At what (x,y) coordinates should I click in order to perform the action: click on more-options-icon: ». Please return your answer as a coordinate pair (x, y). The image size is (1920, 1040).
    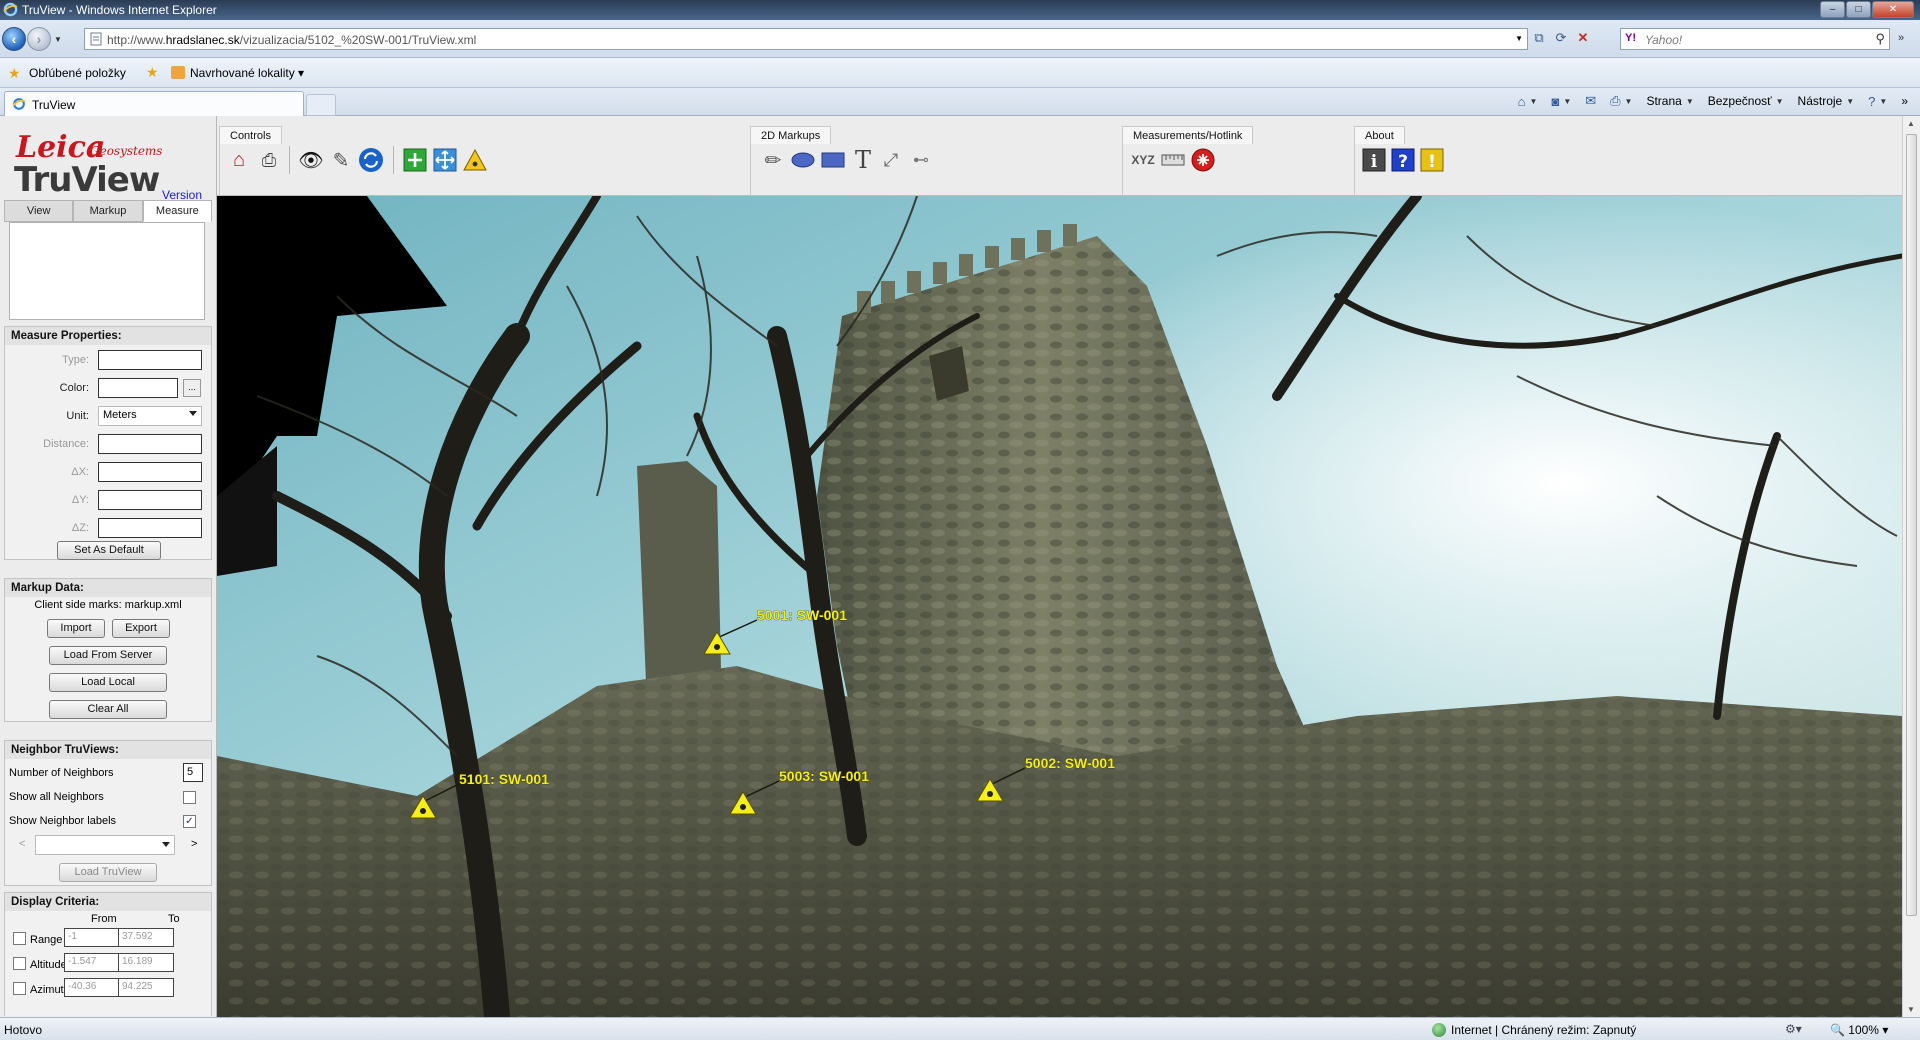
    Looking at the image, I should click on (1901, 38).